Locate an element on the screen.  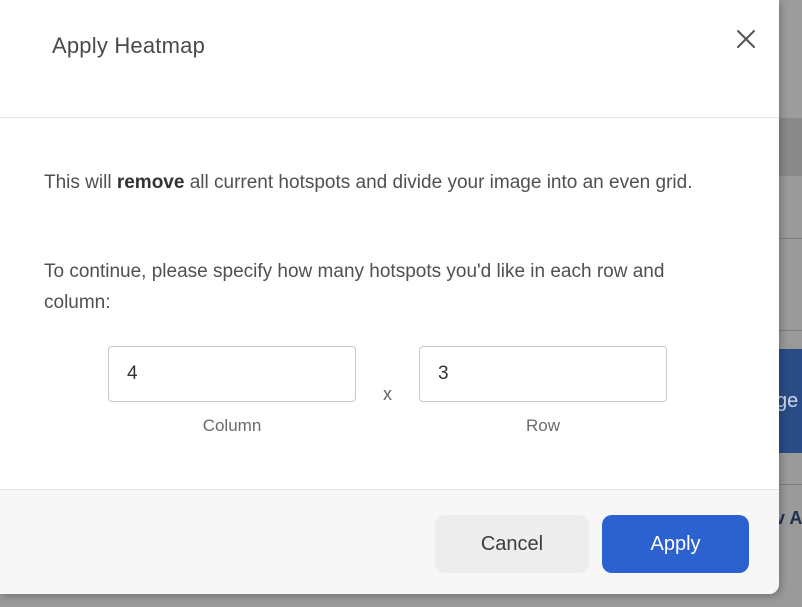
column-field is located at coordinates (232, 374).